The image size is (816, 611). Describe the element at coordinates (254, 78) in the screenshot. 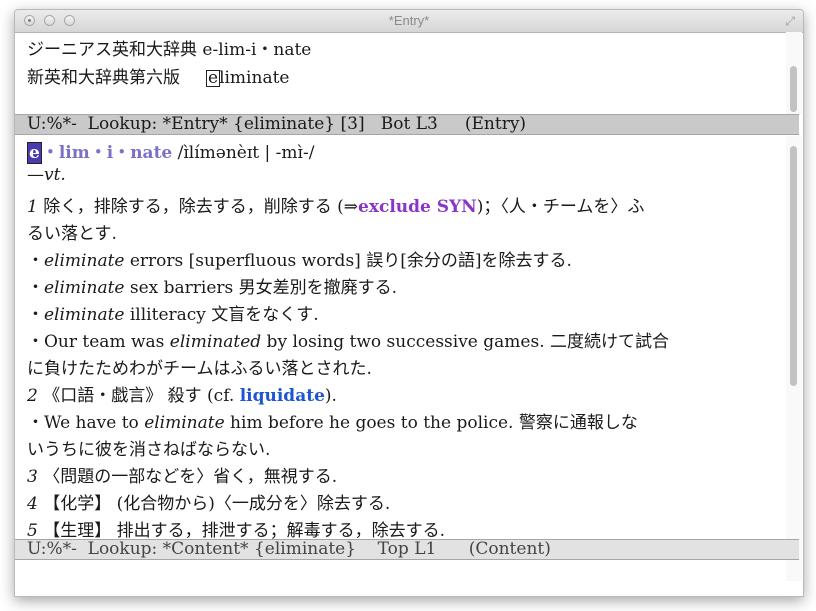

I see `entry-line-2-word: liminate` at that location.